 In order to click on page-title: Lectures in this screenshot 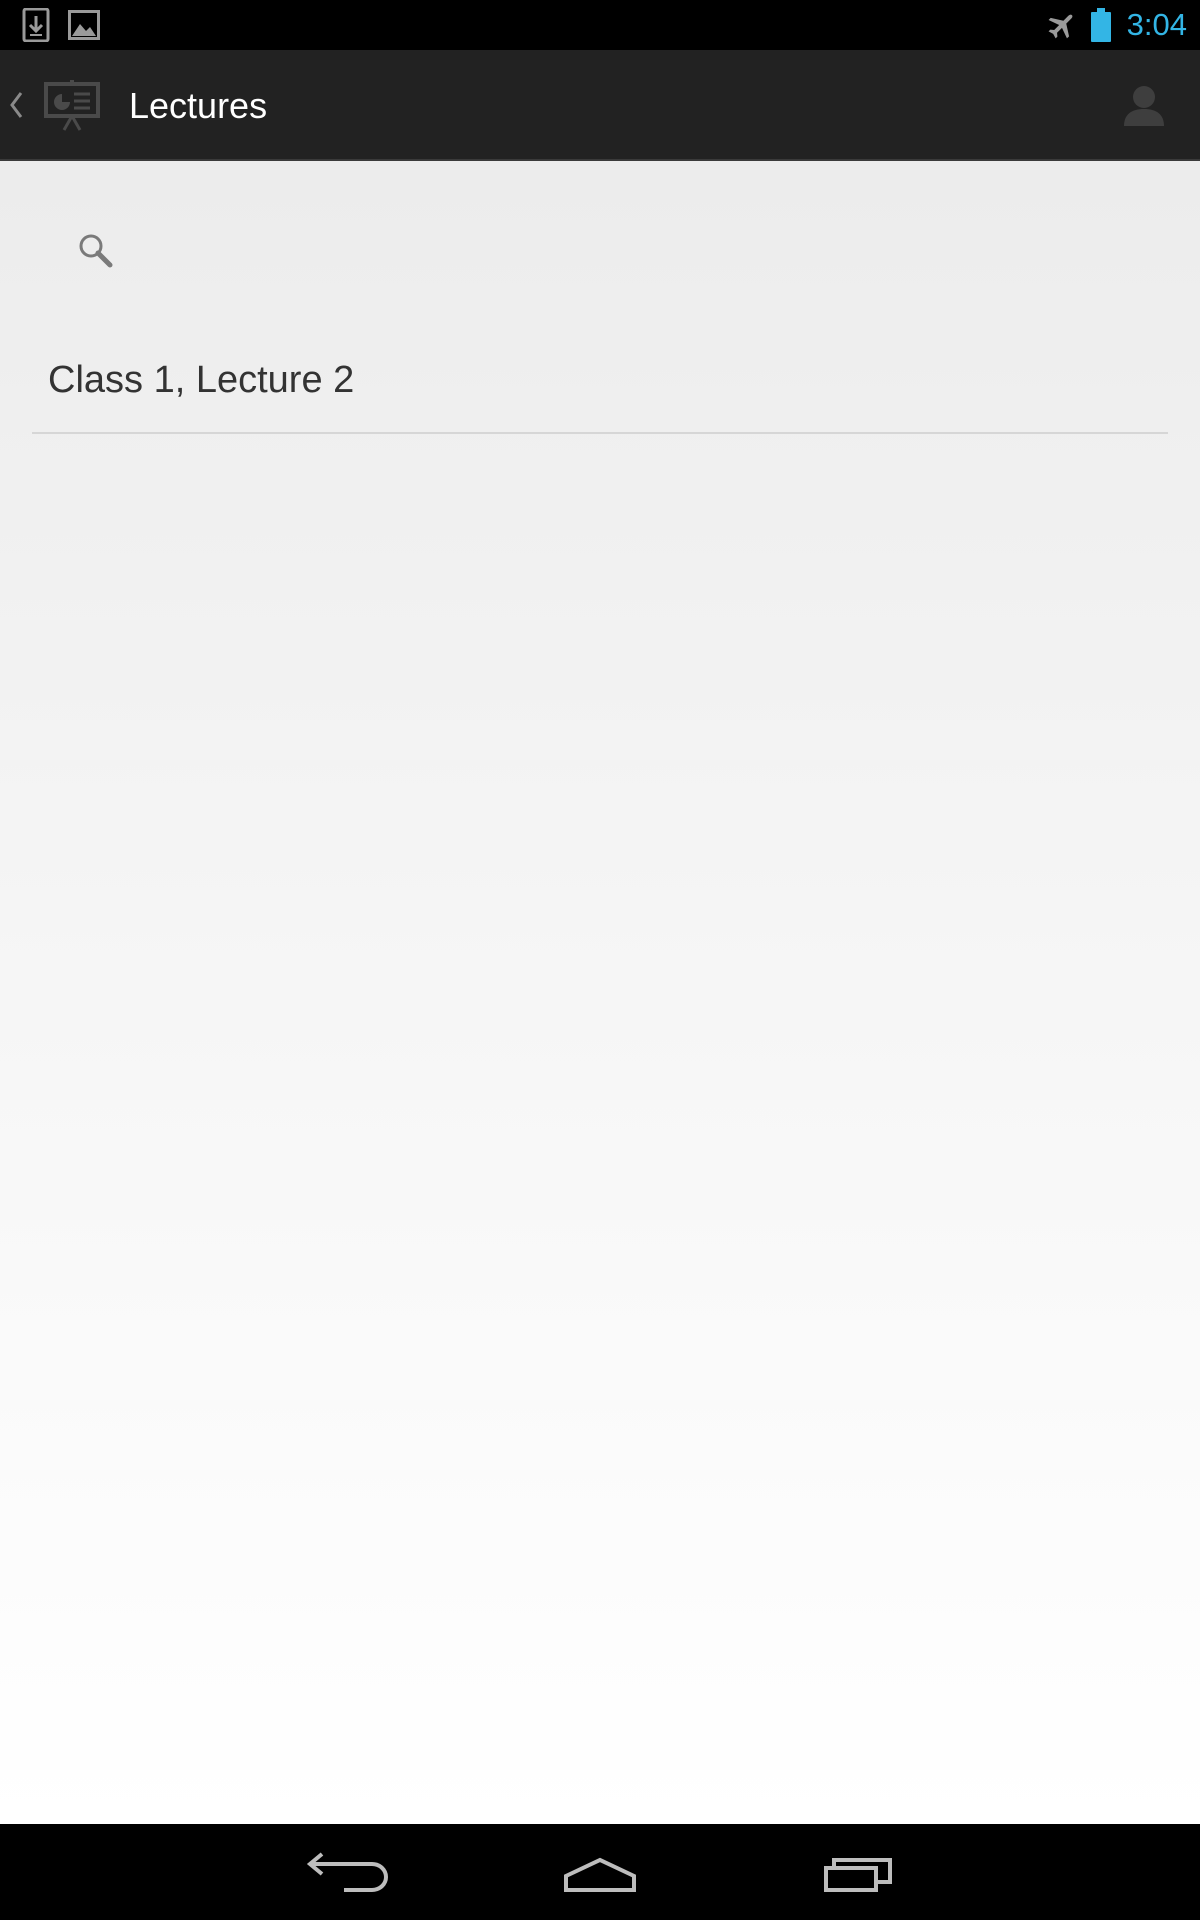, I will do `click(198, 105)`.